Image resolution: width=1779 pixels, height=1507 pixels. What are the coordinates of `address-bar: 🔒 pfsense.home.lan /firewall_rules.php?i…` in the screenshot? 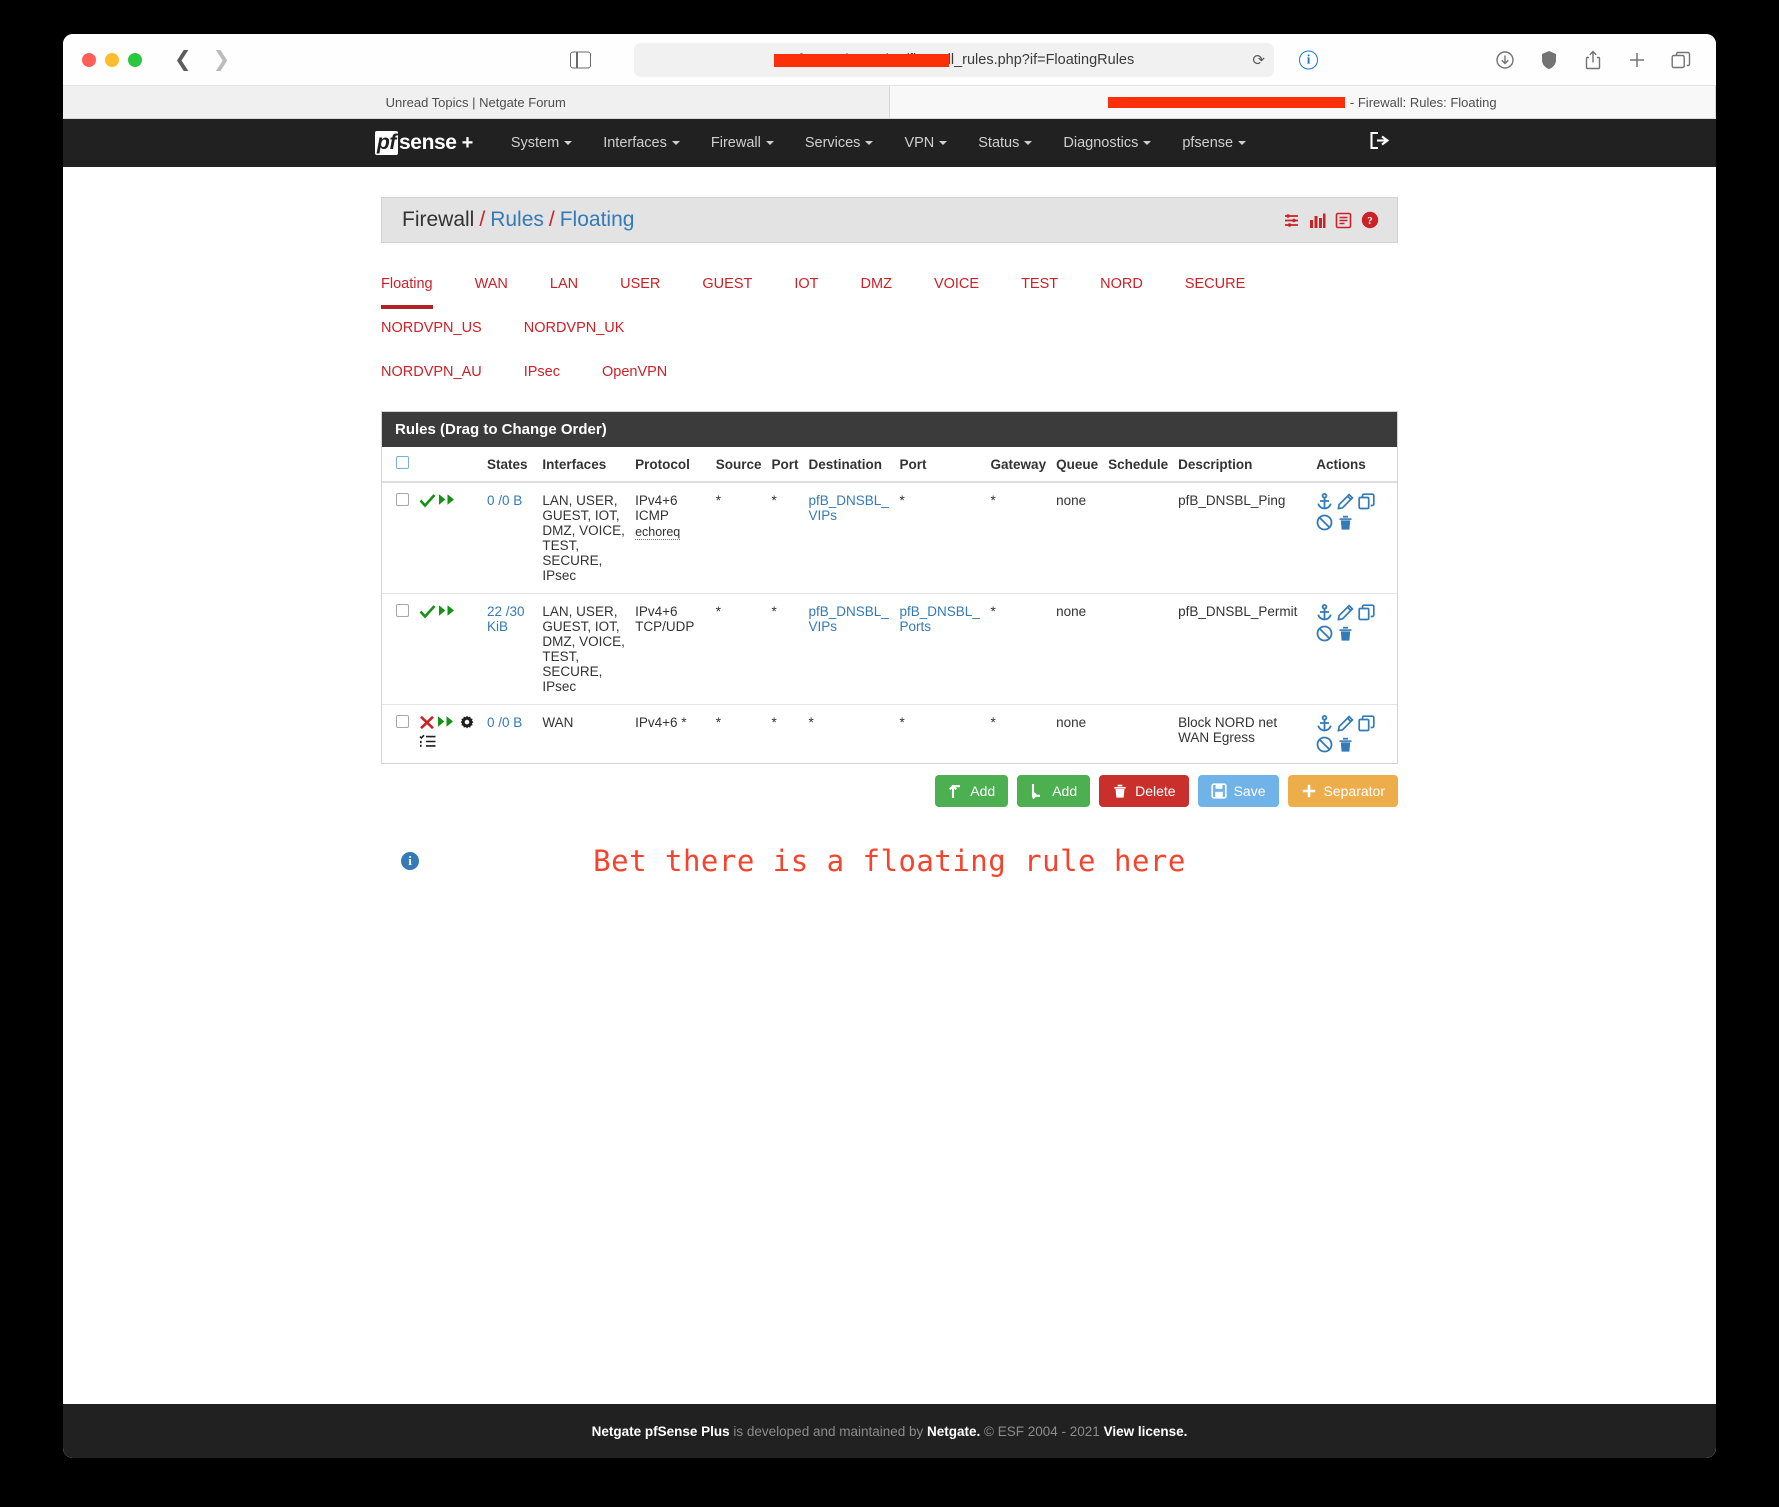 It's located at (954, 60).